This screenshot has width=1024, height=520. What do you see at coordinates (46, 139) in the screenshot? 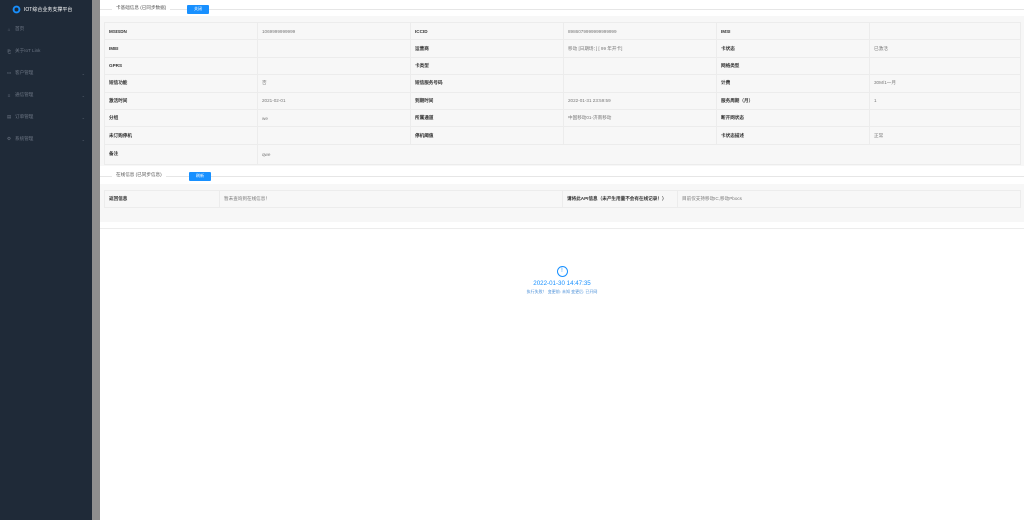
I see `sidebar-item-5: ⚙ 系统管理 ⌄` at bounding box center [46, 139].